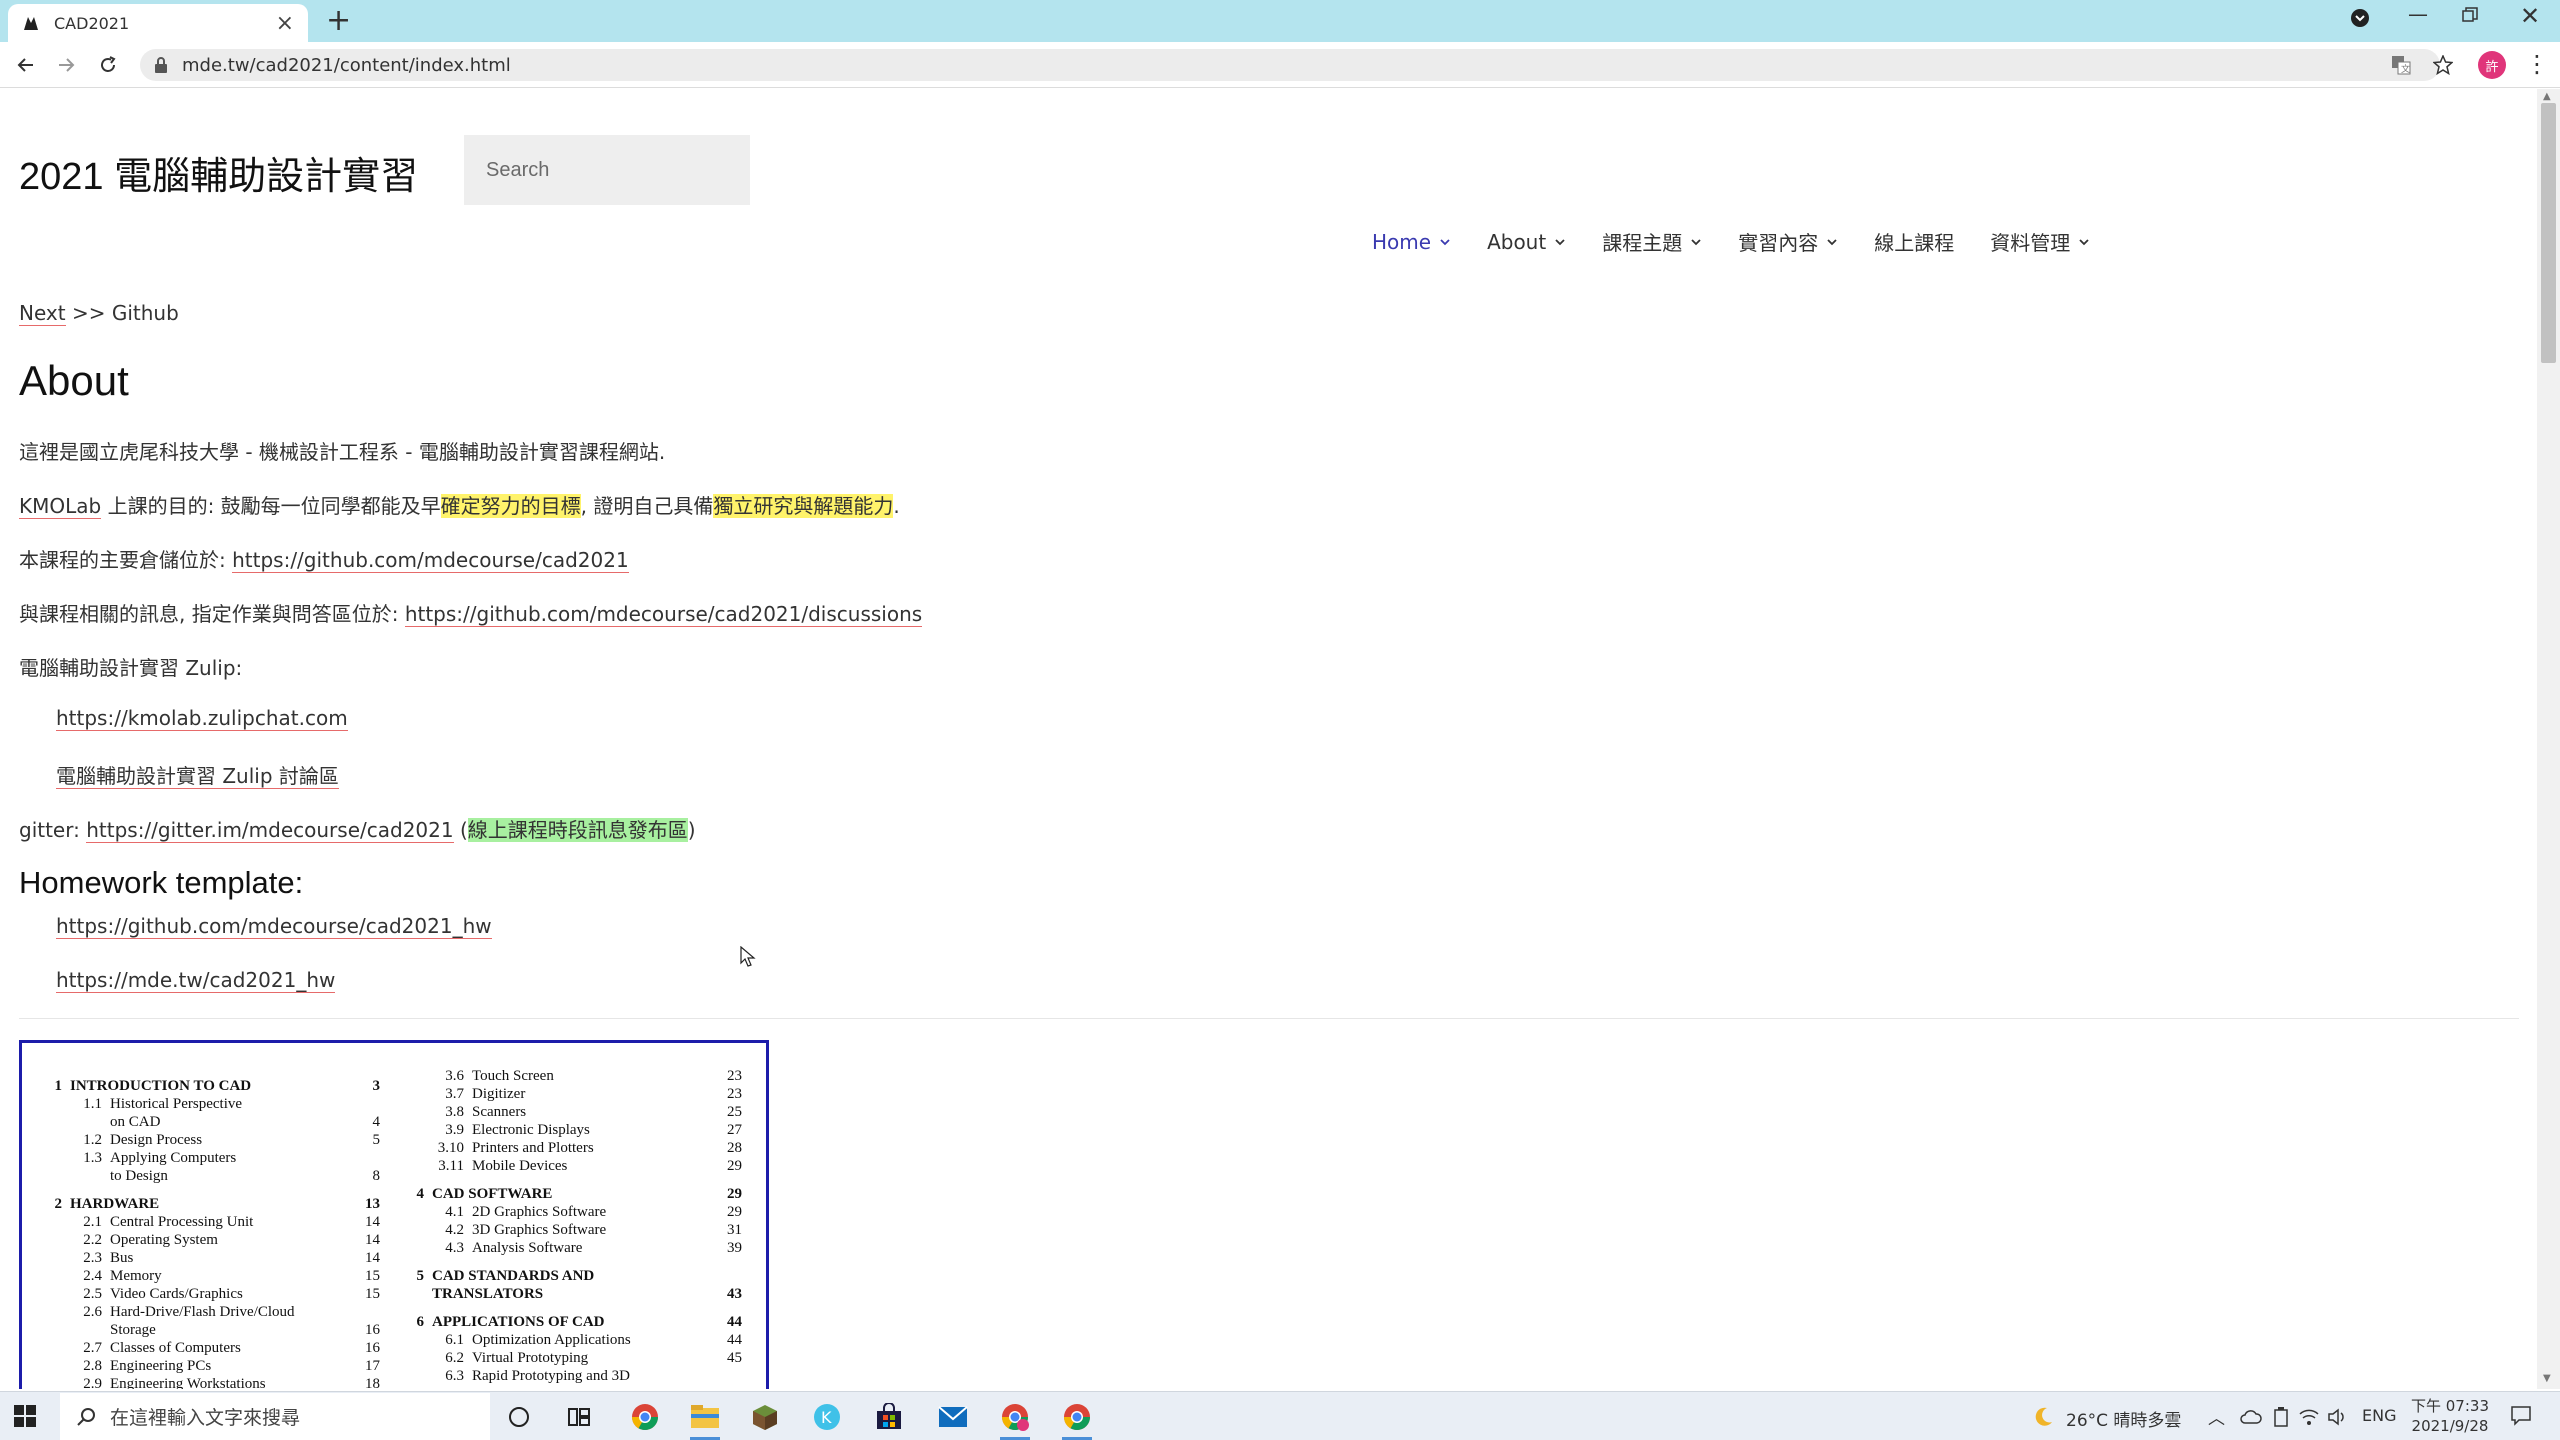 This screenshot has height=1440, width=2560. I want to click on nav-item-data-management: 資料管理, so click(2040, 241).